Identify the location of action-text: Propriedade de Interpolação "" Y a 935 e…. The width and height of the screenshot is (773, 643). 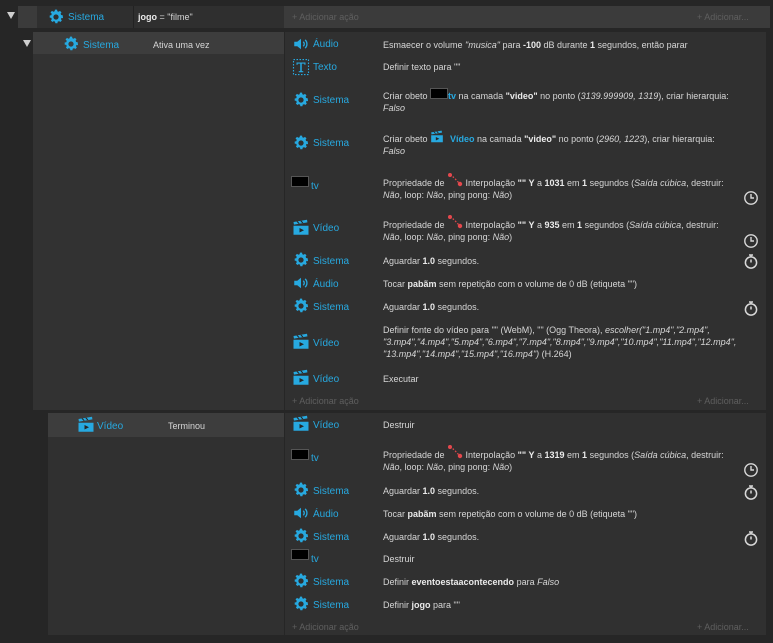
(568, 231).